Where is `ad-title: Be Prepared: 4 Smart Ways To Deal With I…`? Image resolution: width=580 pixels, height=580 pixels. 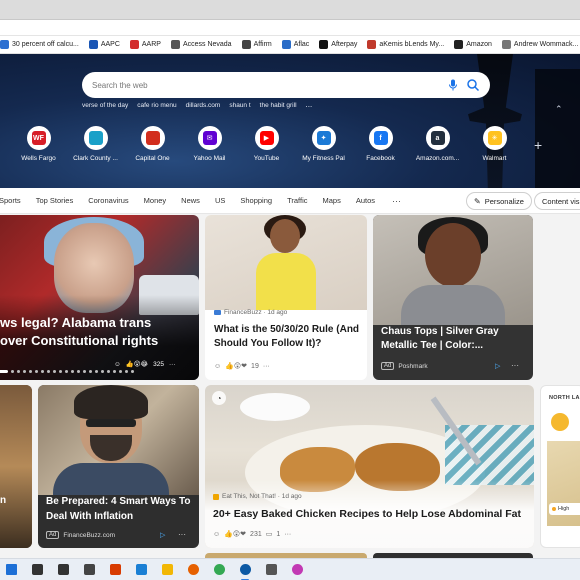
ad-title: Be Prepared: 4 Smart Ways To Deal With I… is located at coordinates (121, 509).